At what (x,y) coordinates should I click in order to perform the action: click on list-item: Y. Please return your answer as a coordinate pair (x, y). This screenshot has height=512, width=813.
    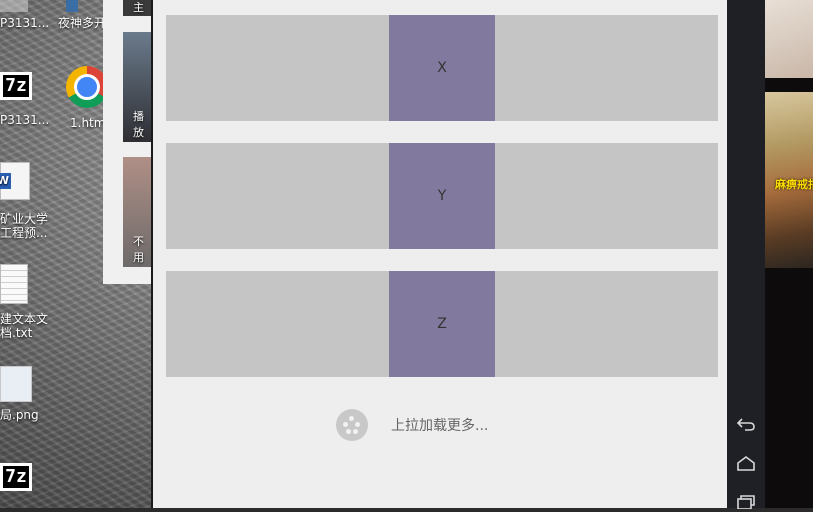
    Looking at the image, I should click on (442, 196).